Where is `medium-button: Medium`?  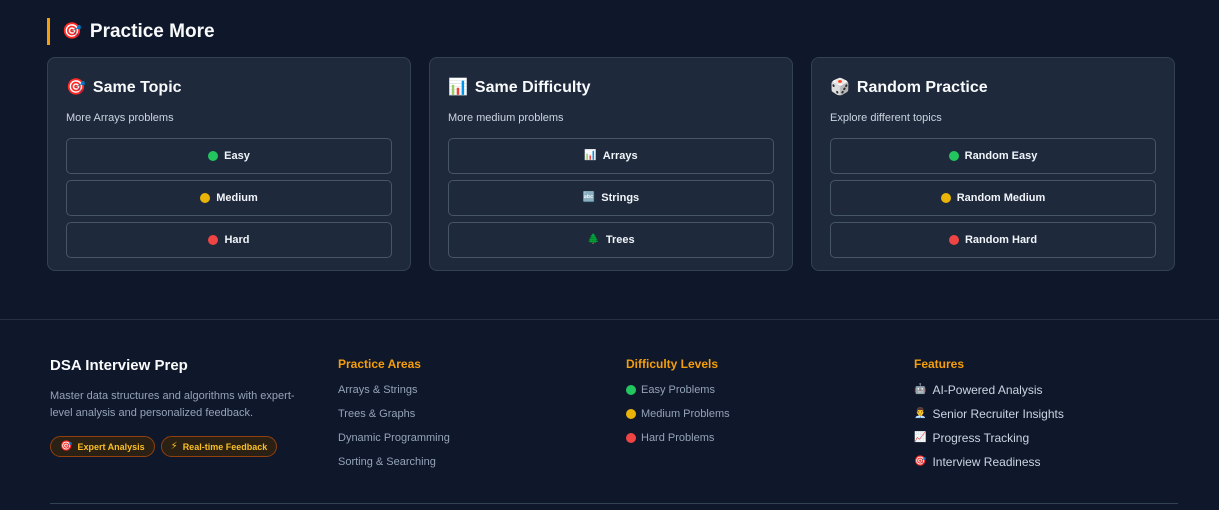 medium-button: Medium is located at coordinates (229, 198).